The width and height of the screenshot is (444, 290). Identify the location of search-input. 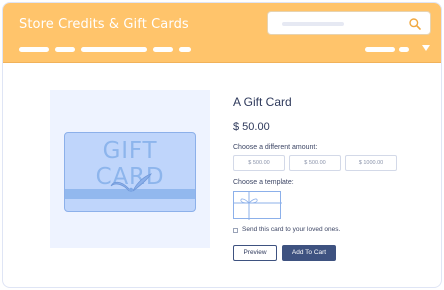
(349, 23).